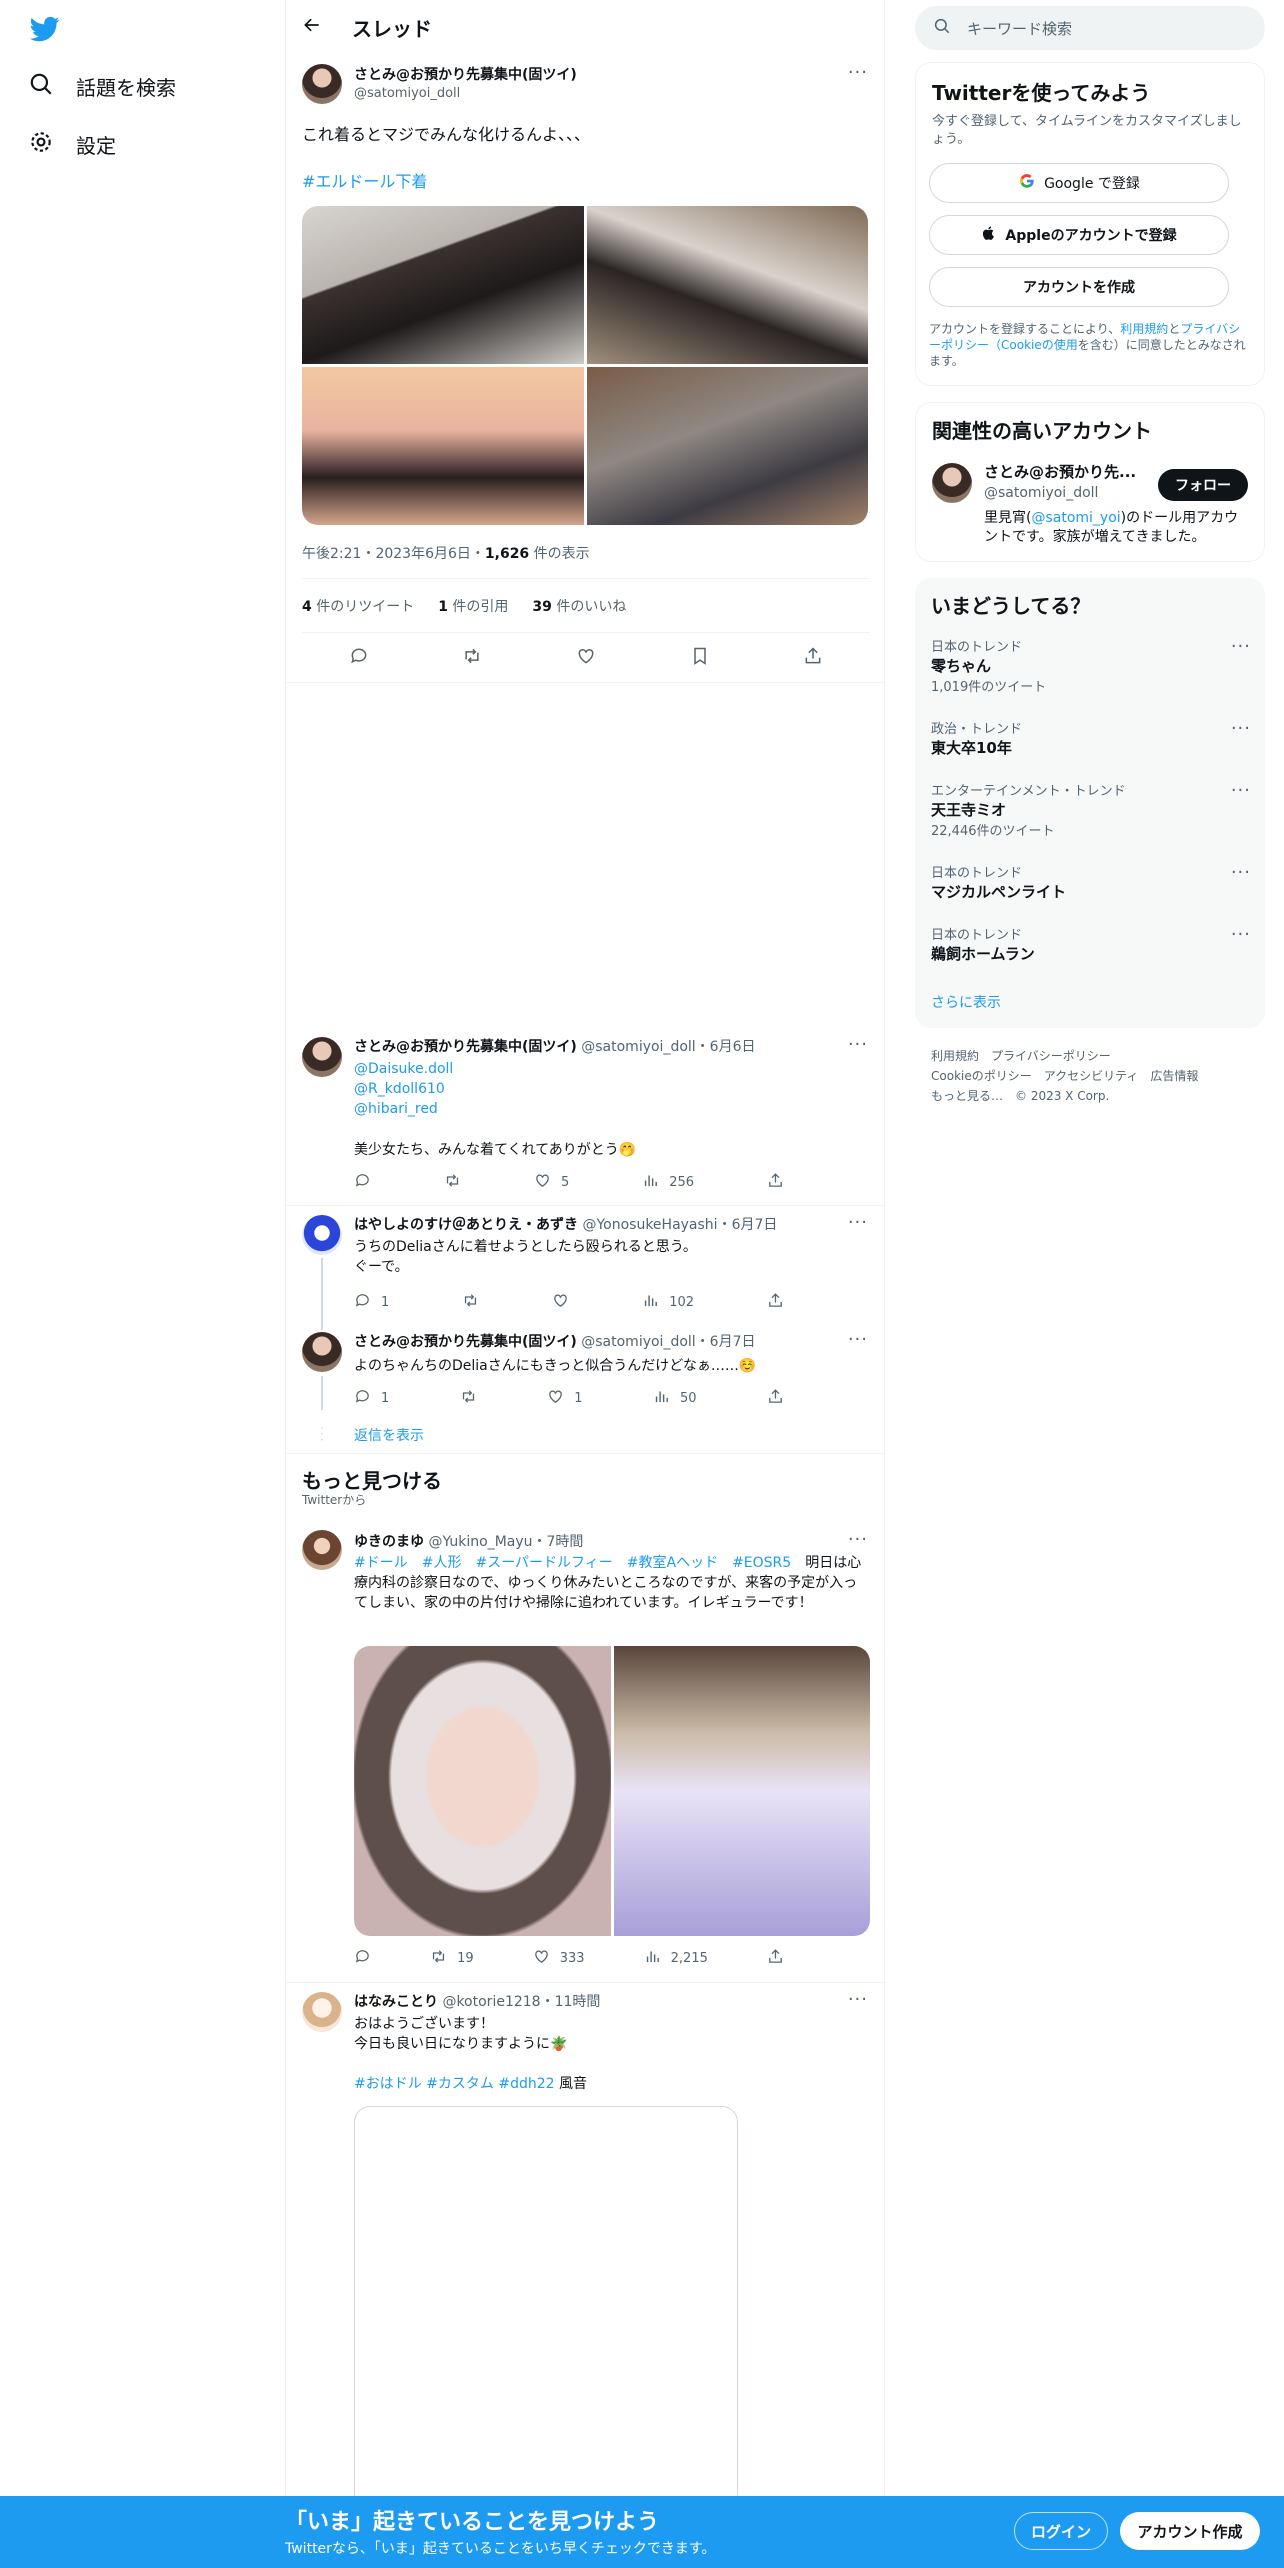 Image resolution: width=1284 pixels, height=2568 pixels. I want to click on author-name: はなみことり, so click(396, 2002).